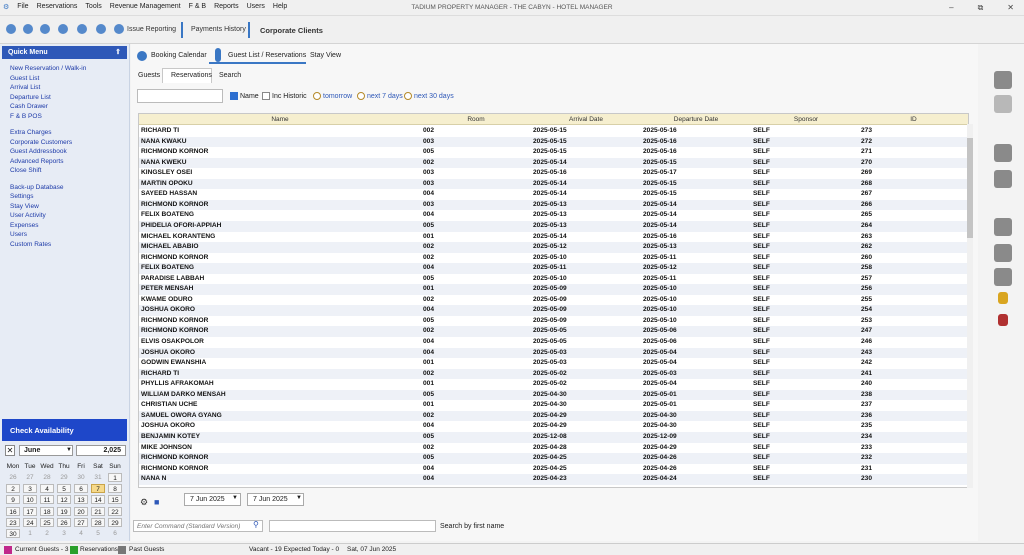  I want to click on calendar-day: 2, so click(47, 533).